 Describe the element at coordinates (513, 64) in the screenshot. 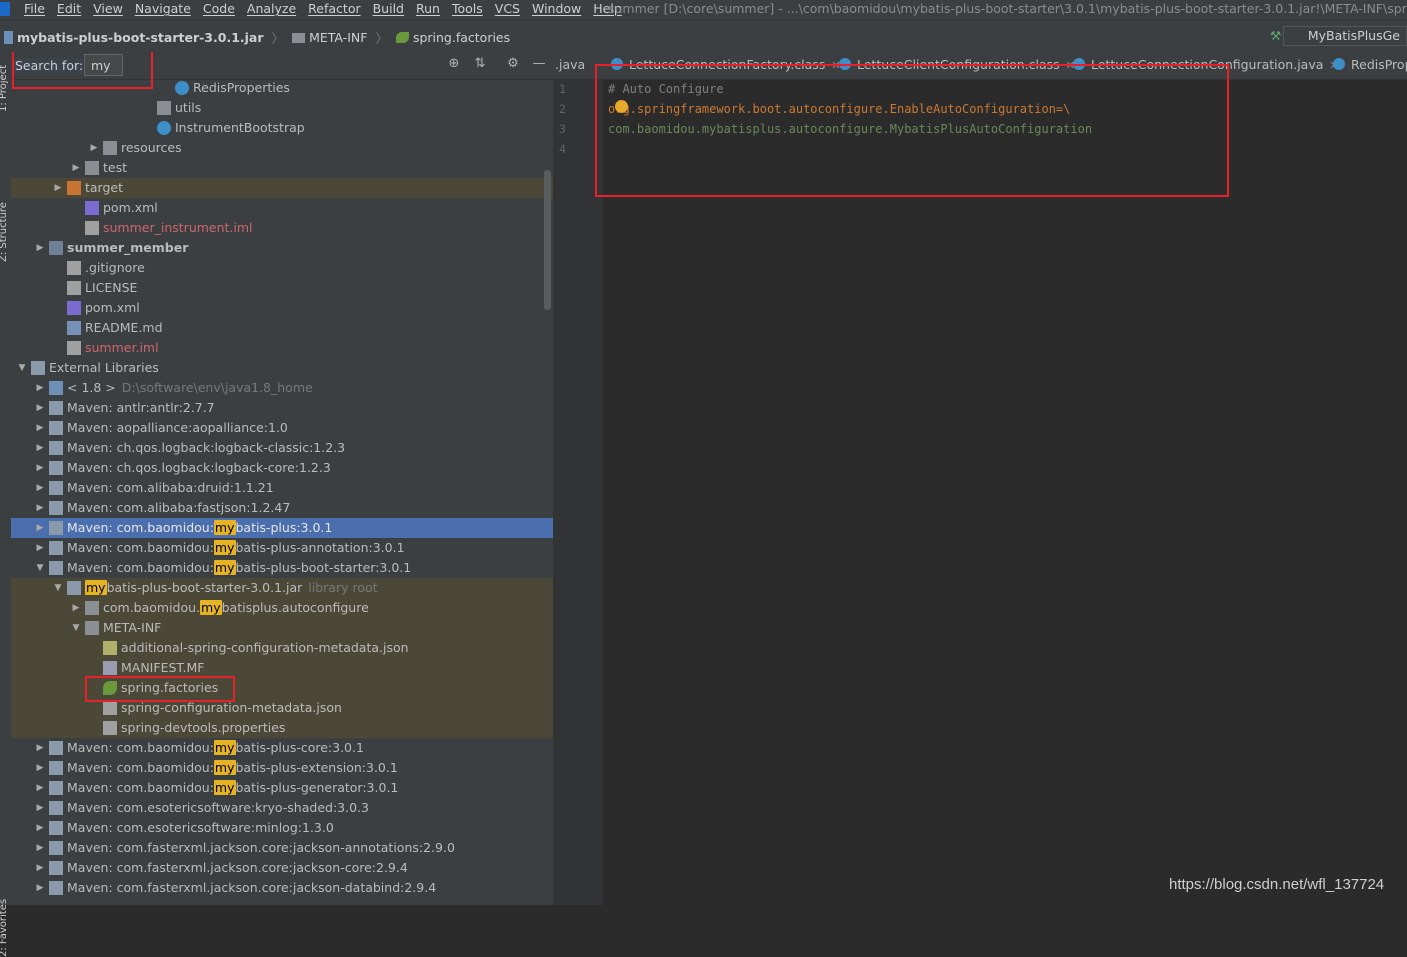

I see `gear-icon: ⚙` at that location.